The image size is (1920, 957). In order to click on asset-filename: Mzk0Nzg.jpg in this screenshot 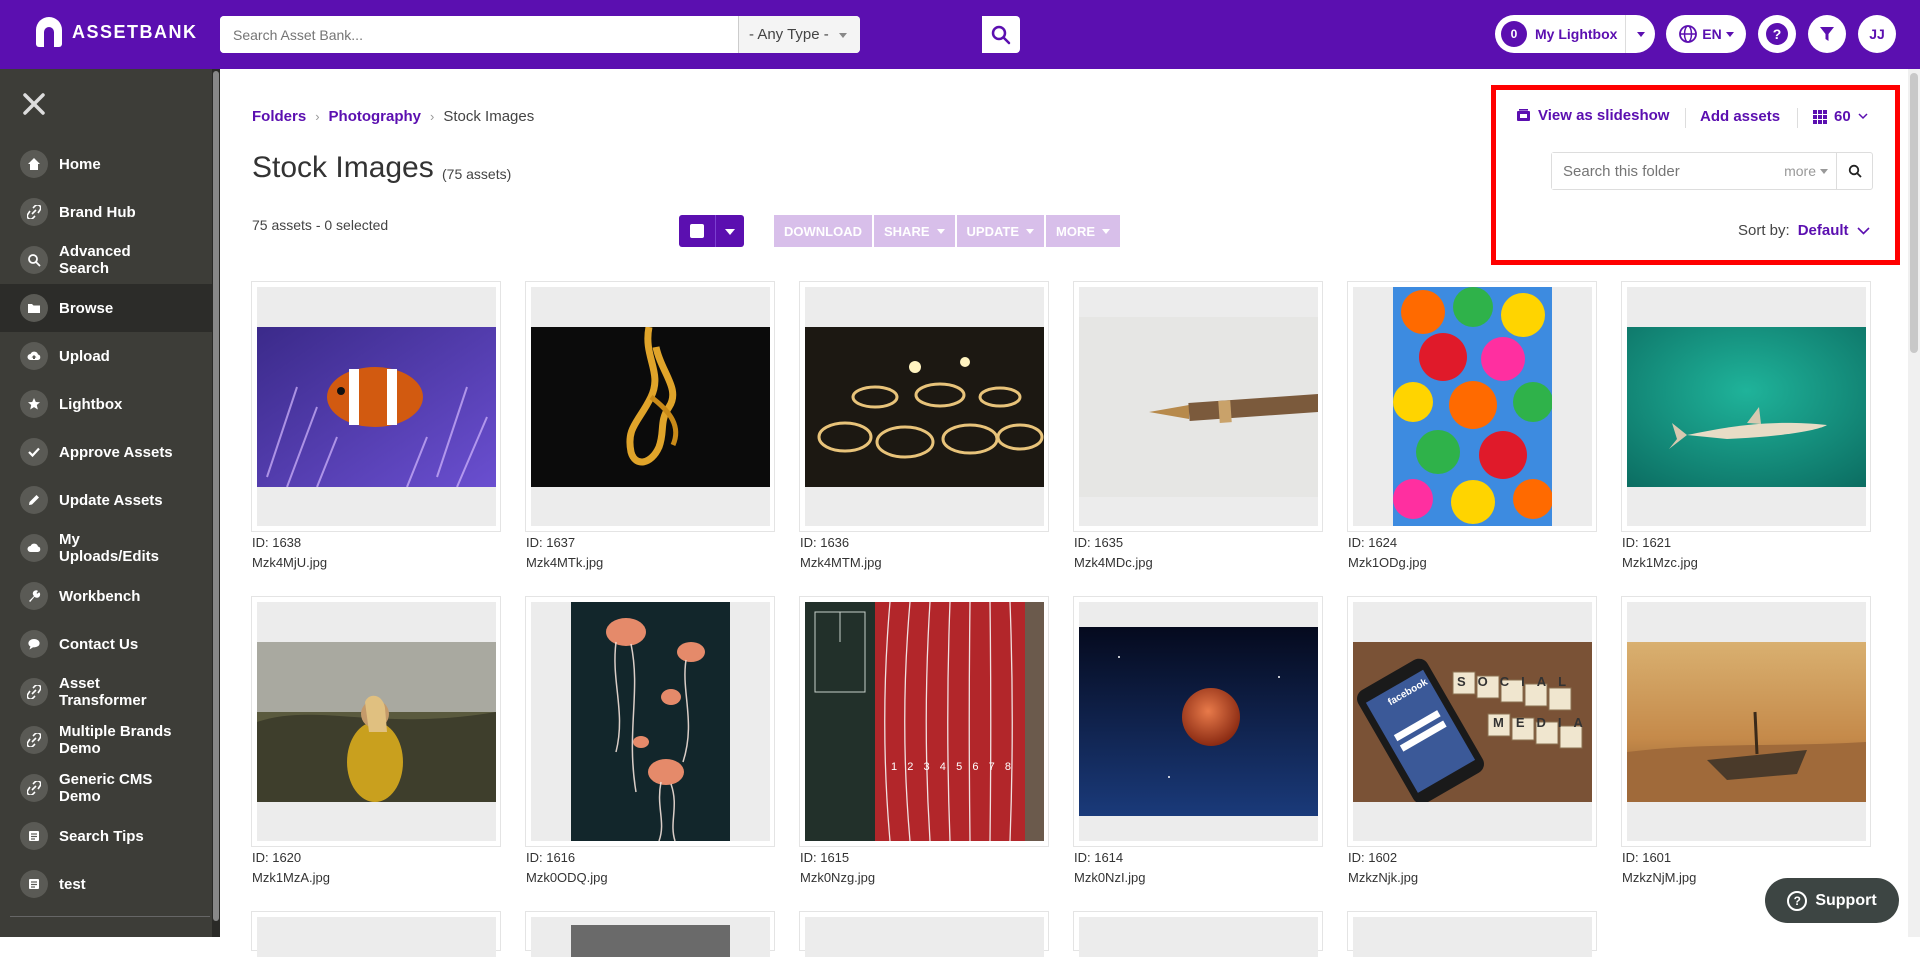, I will do `click(837, 877)`.